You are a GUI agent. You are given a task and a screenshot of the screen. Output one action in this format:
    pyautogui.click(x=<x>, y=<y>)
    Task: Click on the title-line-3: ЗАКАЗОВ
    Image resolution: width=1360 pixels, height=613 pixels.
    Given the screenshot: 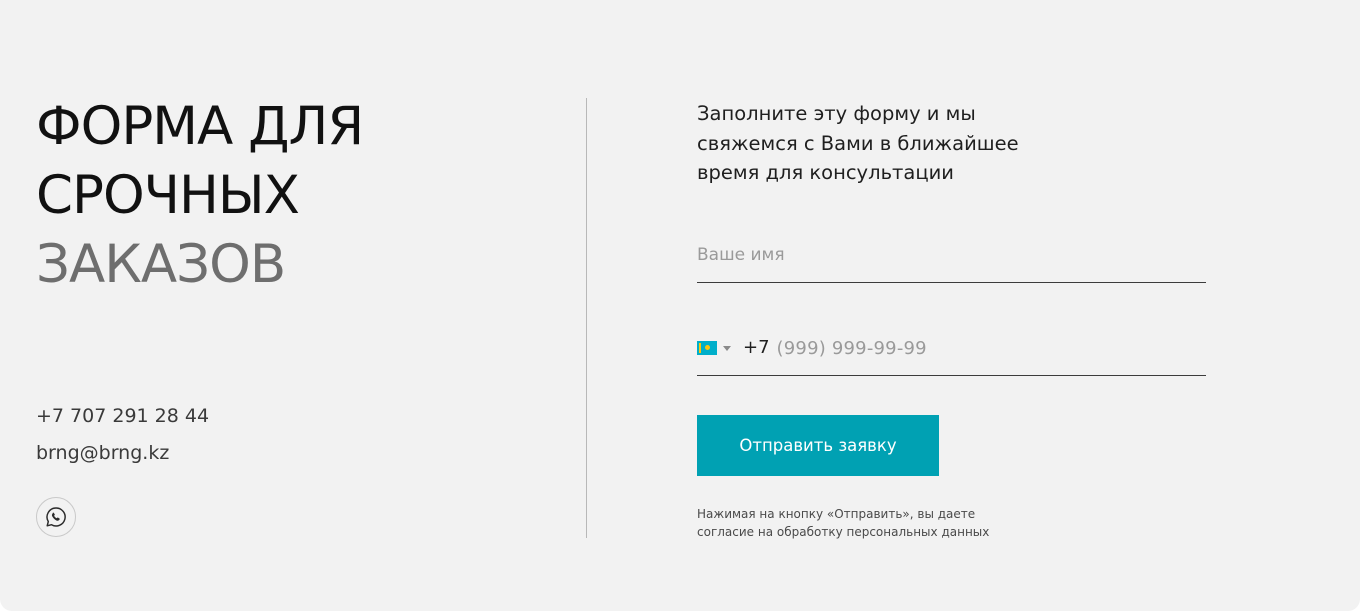 What is the action you would take?
    pyautogui.click(x=161, y=264)
    